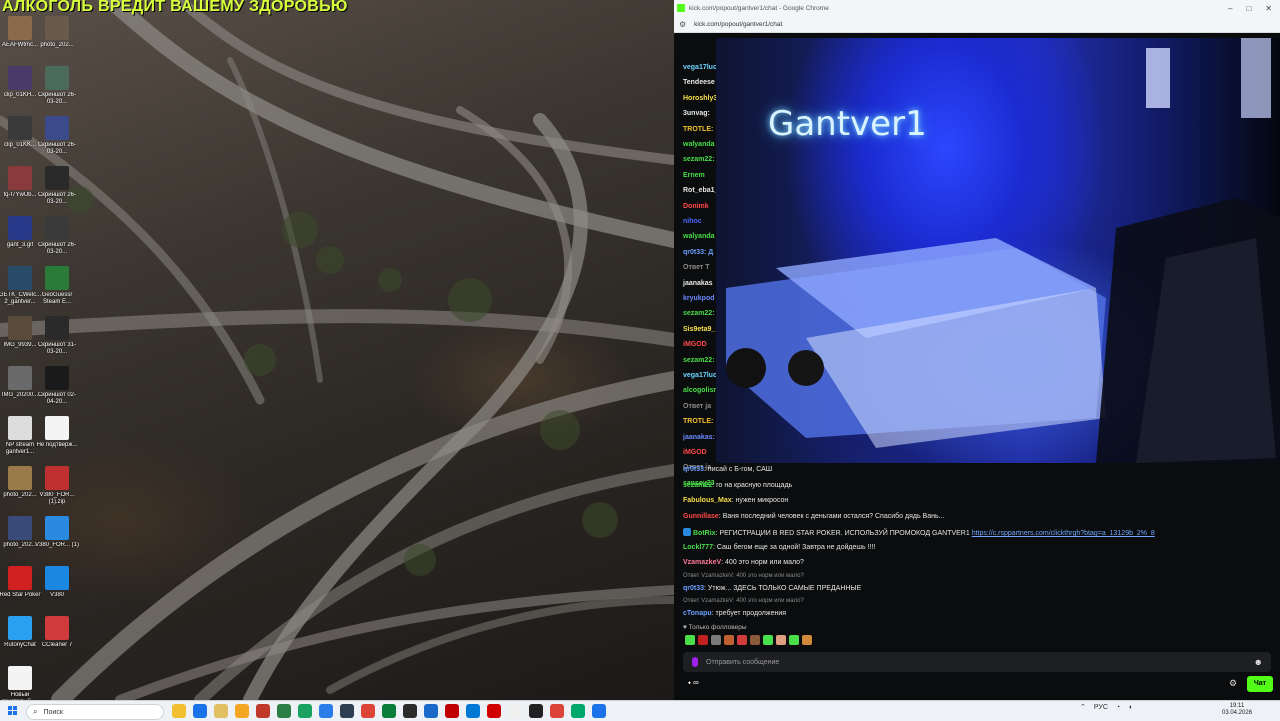  Describe the element at coordinates (682, 24) in the screenshot. I see `site-settings-icon: ⚙` at that location.